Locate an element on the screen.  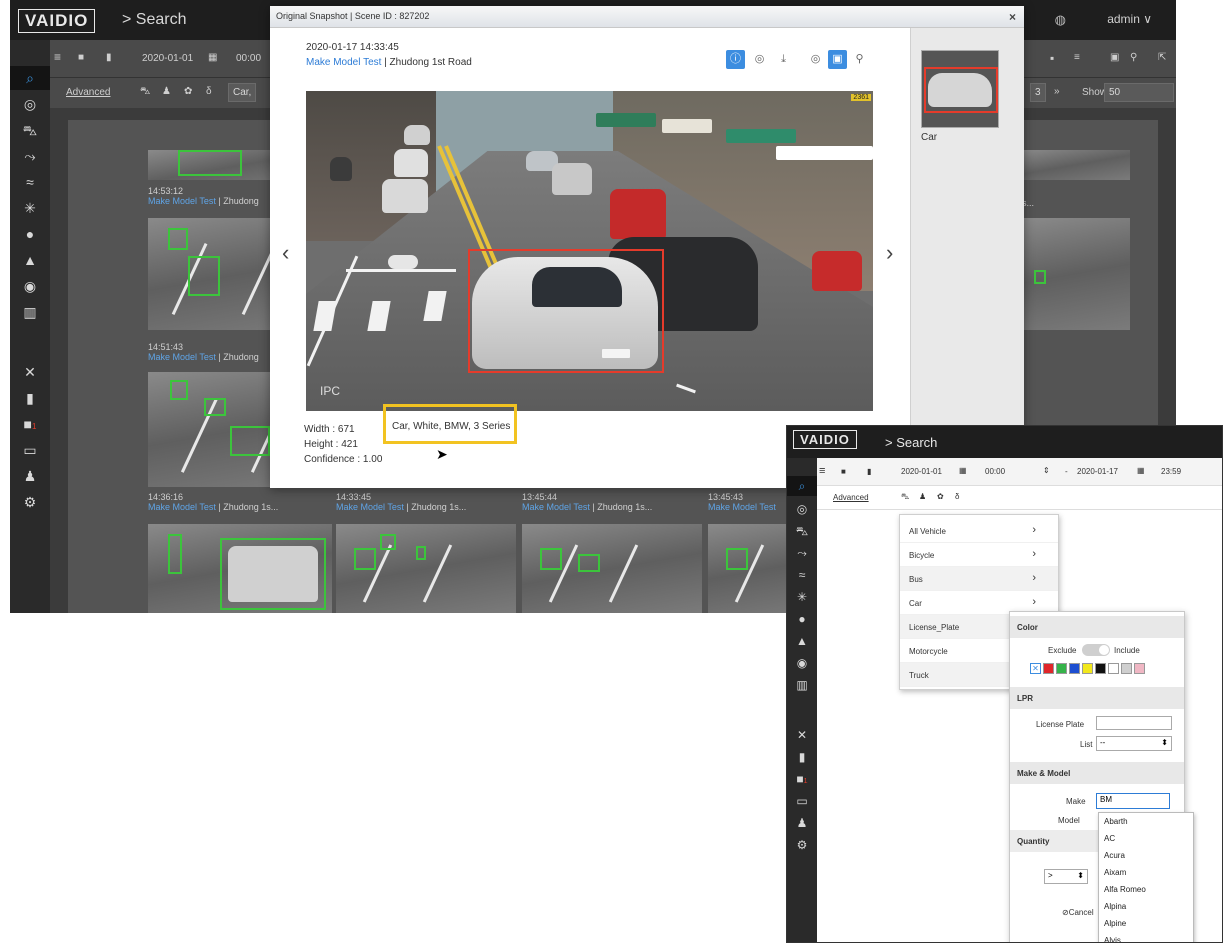
previous-chevron-icon: ‹ is located at coordinates (285, 253).